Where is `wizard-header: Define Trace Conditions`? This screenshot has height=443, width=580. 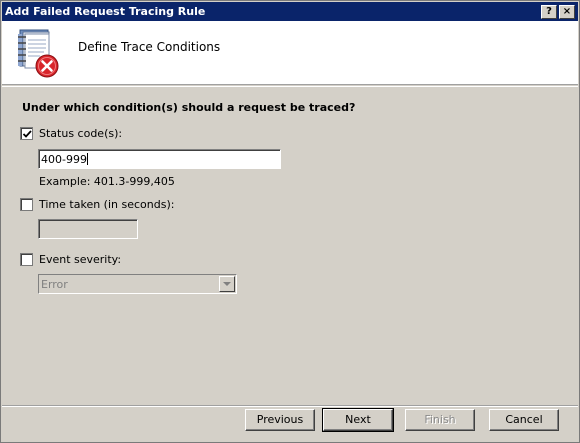 wizard-header: Define Trace Conditions is located at coordinates (290, 53).